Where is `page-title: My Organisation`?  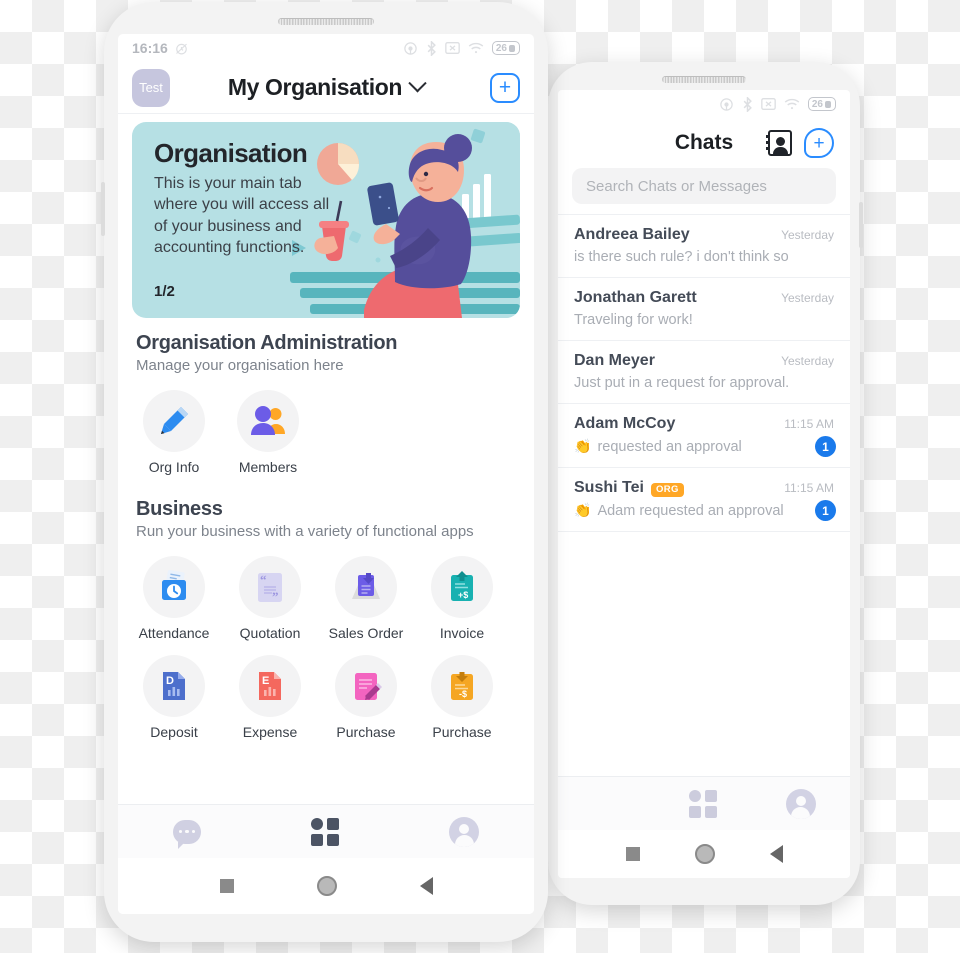 page-title: My Organisation is located at coordinates (315, 87).